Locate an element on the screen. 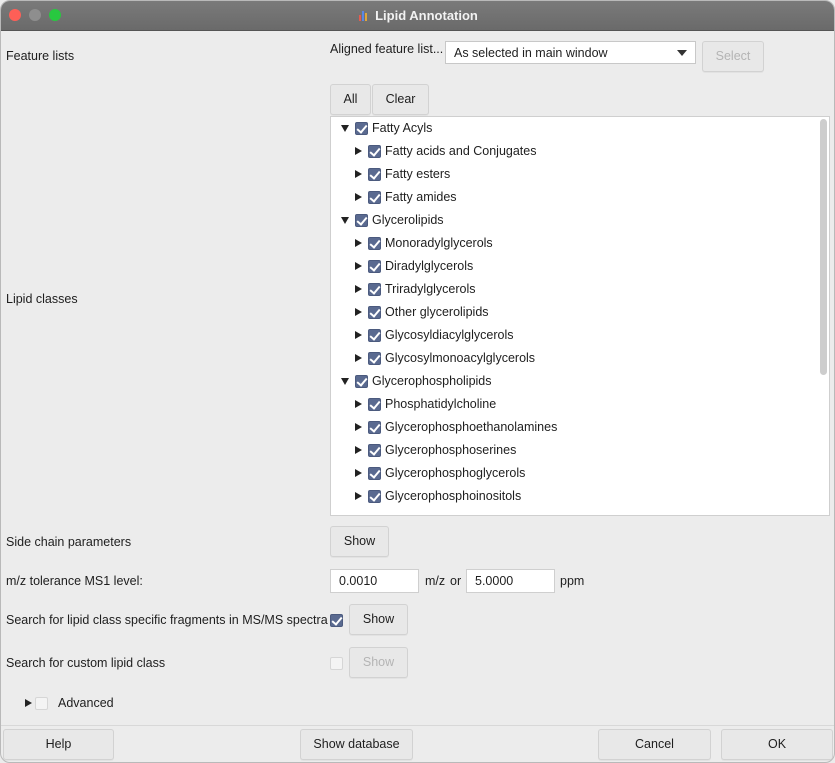  tree-item: Glycerophosphoserines is located at coordinates (571, 450).